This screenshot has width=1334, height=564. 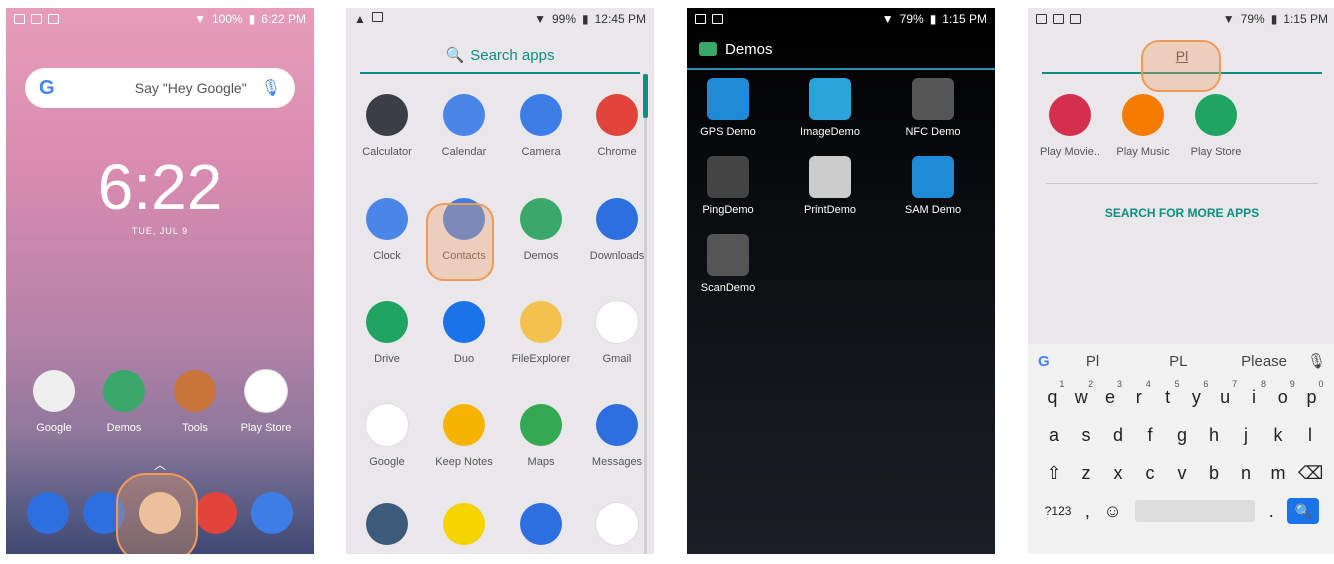 I want to click on app-icon-messages: Messages, so click(x=616, y=436).